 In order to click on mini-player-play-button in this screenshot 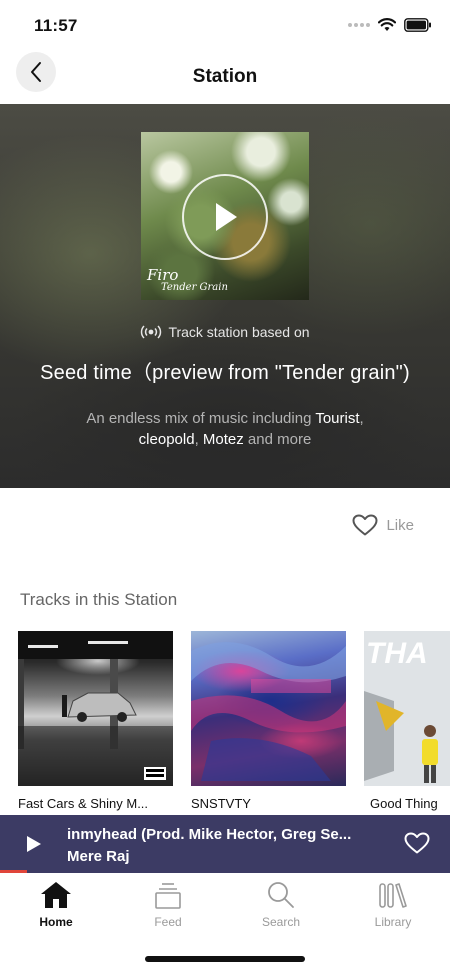, I will do `click(34, 846)`.